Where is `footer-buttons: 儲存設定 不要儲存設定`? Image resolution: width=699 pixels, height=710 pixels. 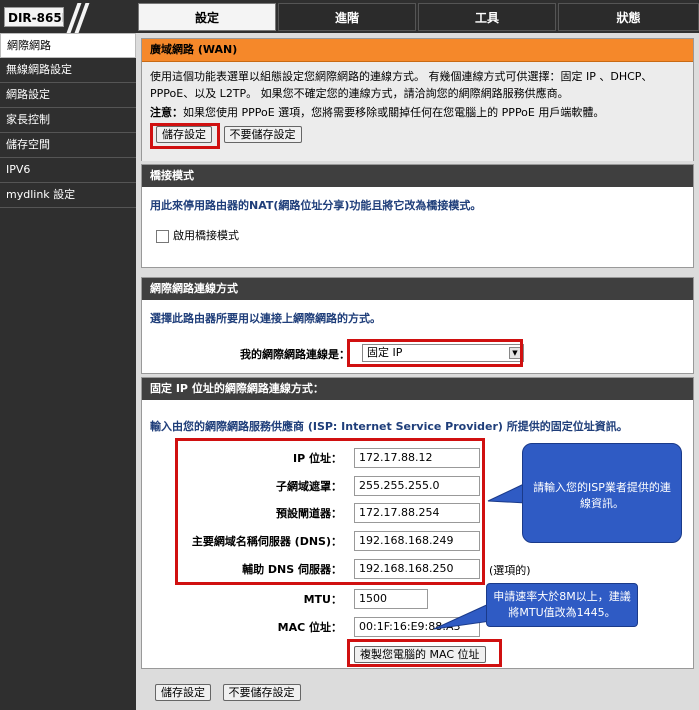 footer-buttons: 儲存設定 不要儲存設定 is located at coordinates (228, 692).